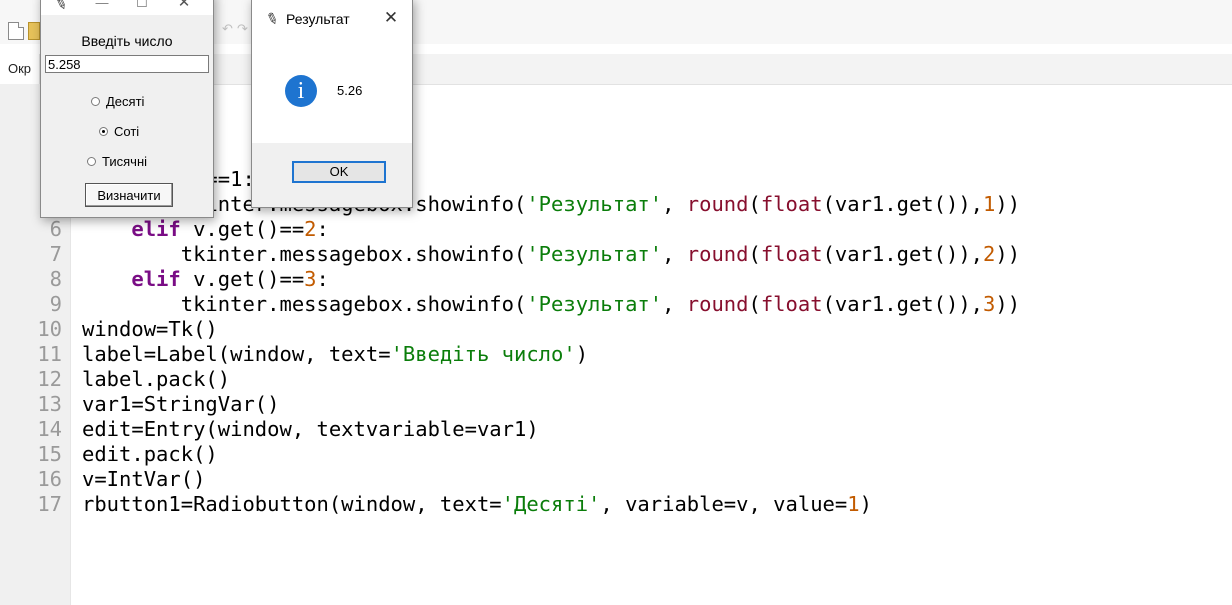 Image resolution: width=1232 pixels, height=605 pixels. I want to click on code-line: 6 elif v.get()==2:, so click(616, 229).